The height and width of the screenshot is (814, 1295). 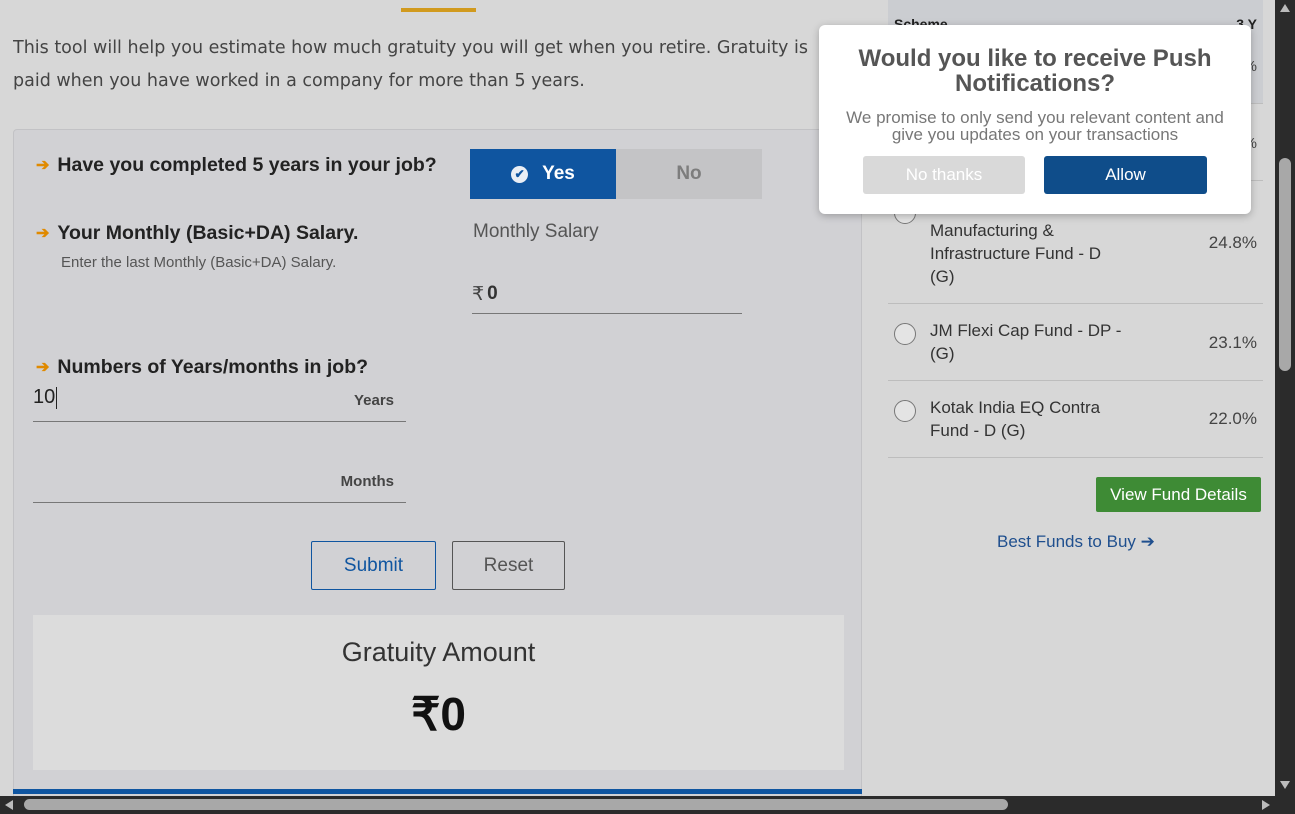 I want to click on result-panel: Gratuity Amount ₹0, so click(x=438, y=692).